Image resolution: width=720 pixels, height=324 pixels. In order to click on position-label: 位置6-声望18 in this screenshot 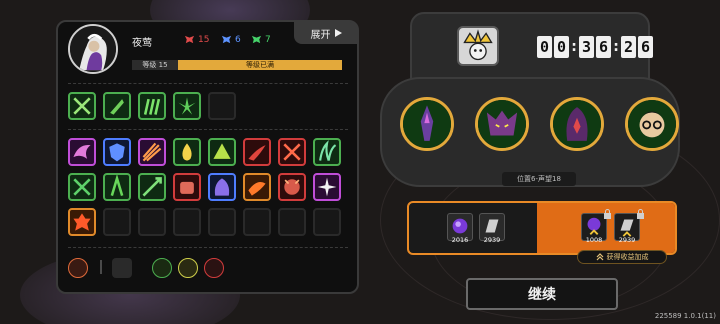, I will do `click(539, 179)`.